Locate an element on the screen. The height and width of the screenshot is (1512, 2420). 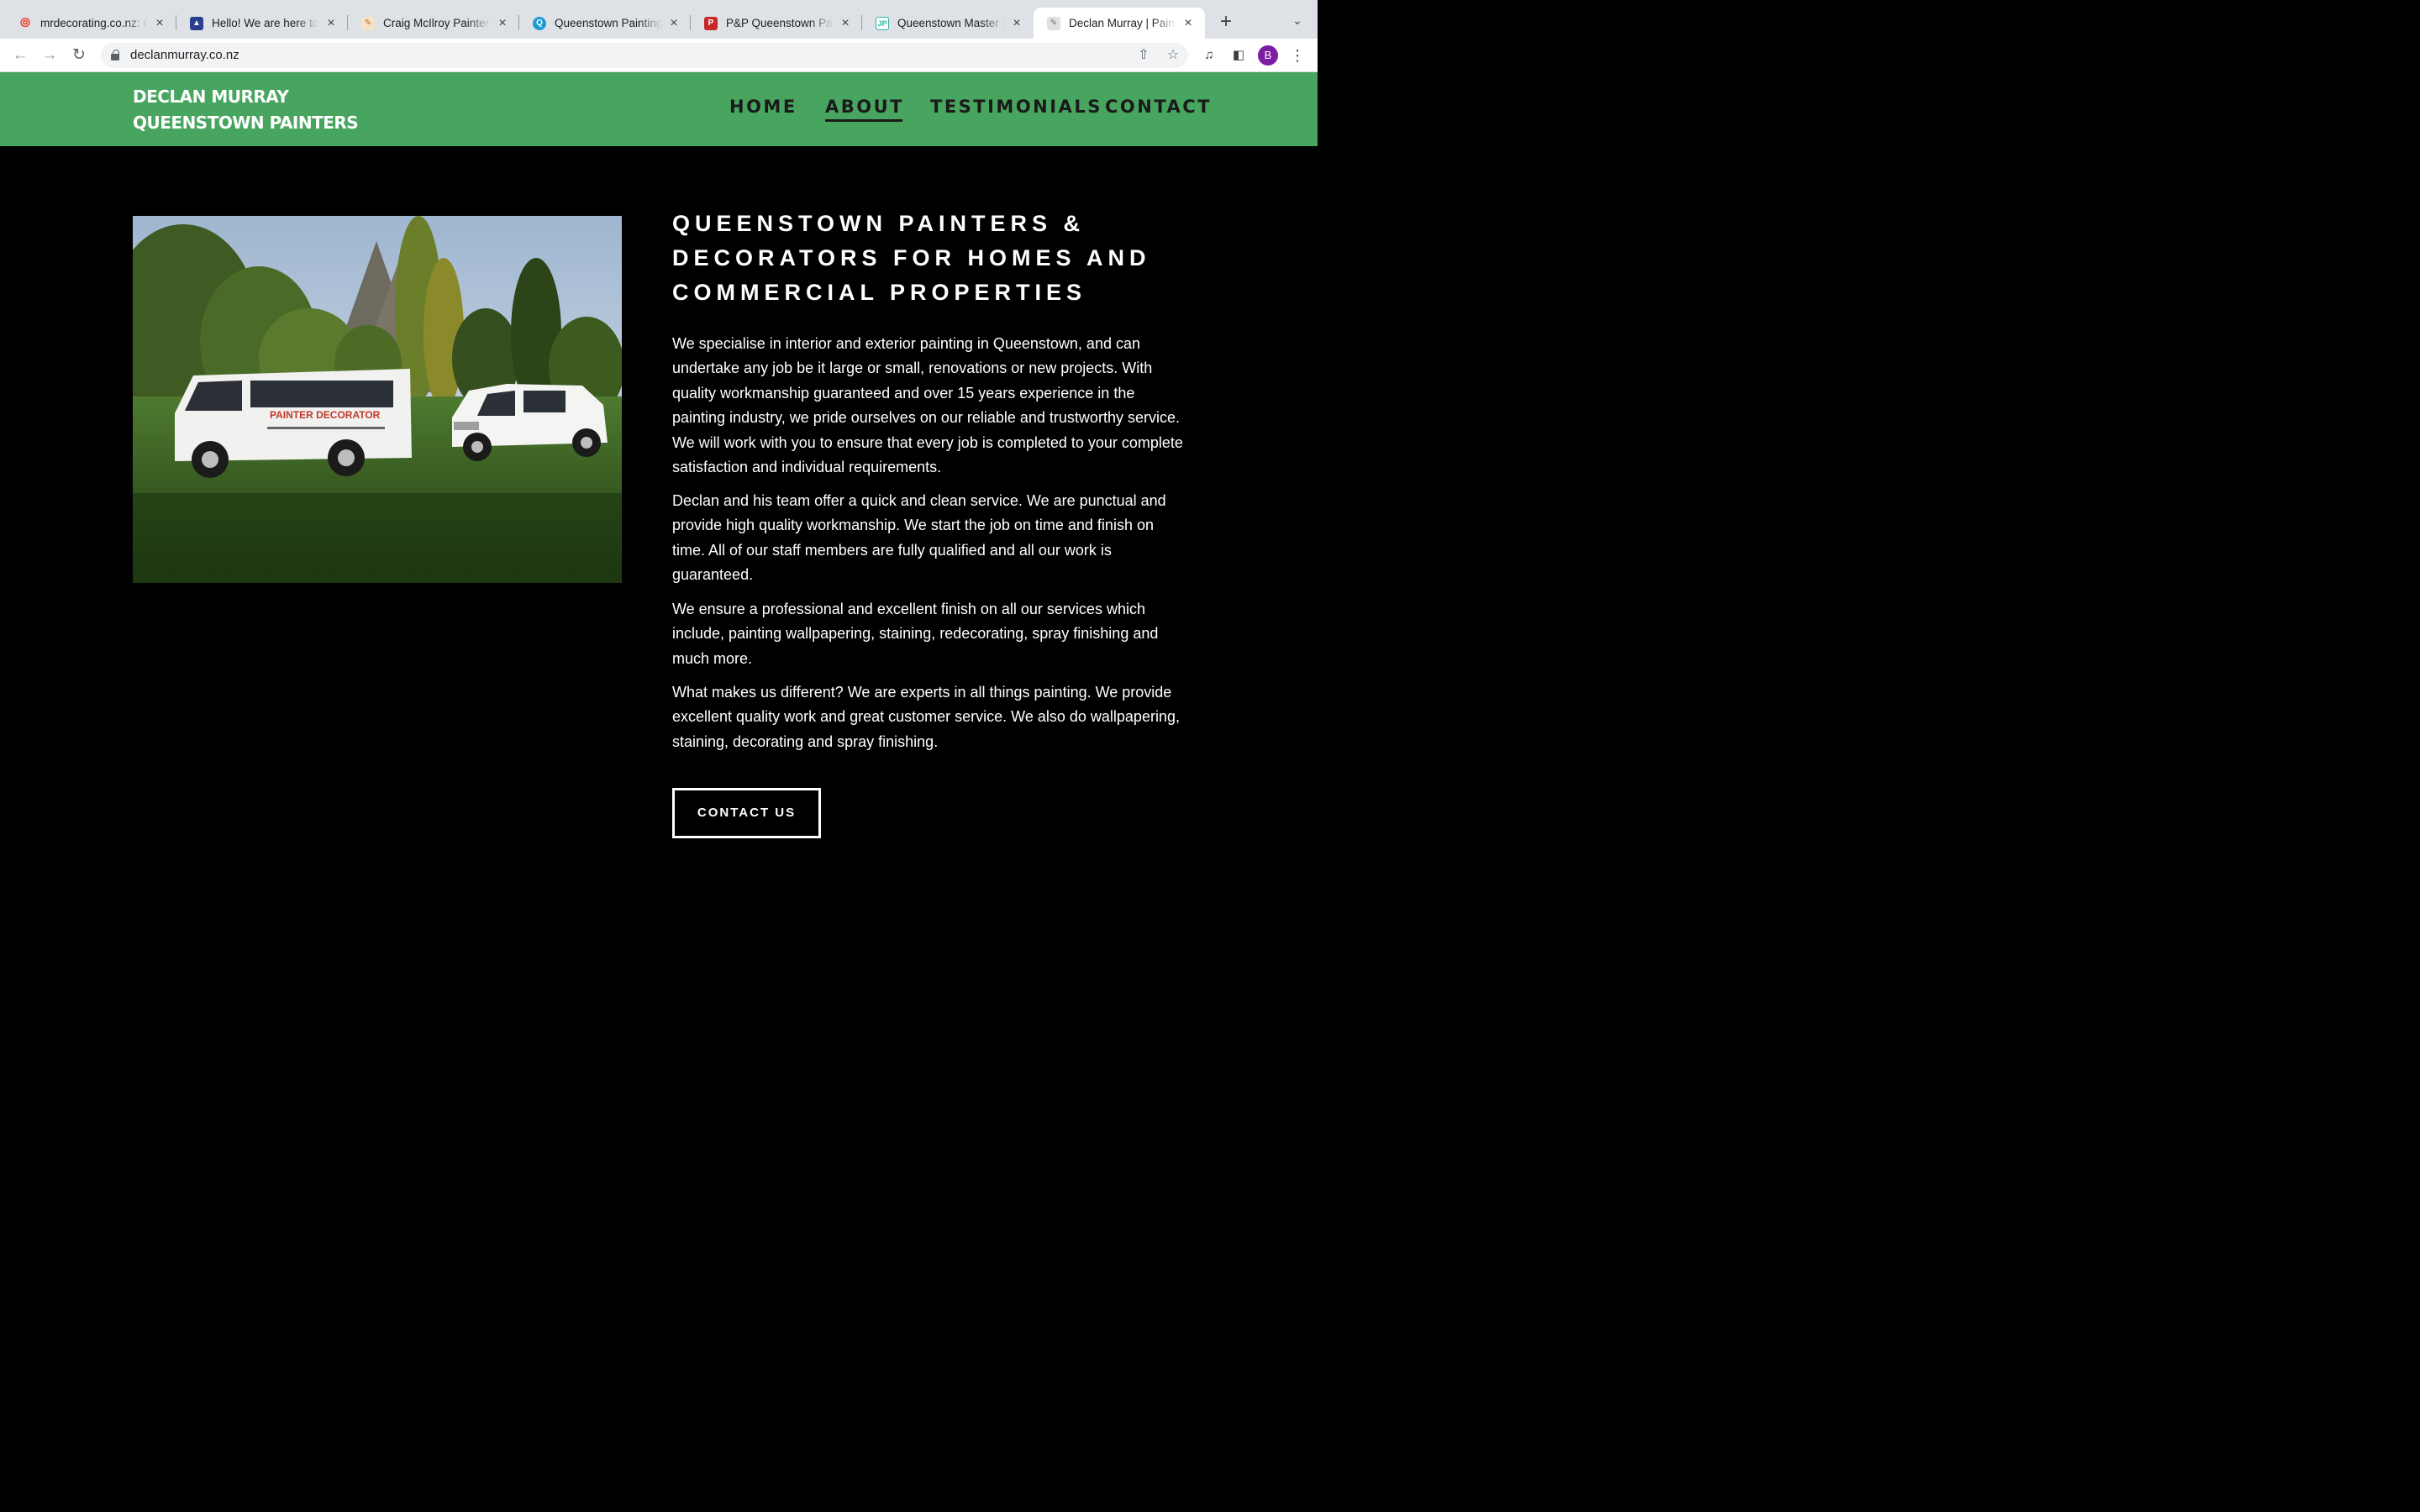
new-tab-button: + is located at coordinates (1226, 23).